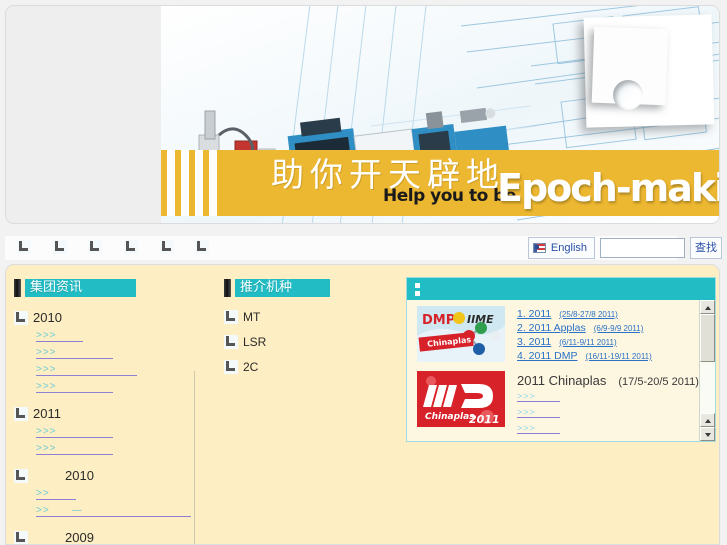 The width and height of the screenshot is (727, 545). Describe the element at coordinates (252, 317) in the screenshot. I see `model-label: MT` at that location.